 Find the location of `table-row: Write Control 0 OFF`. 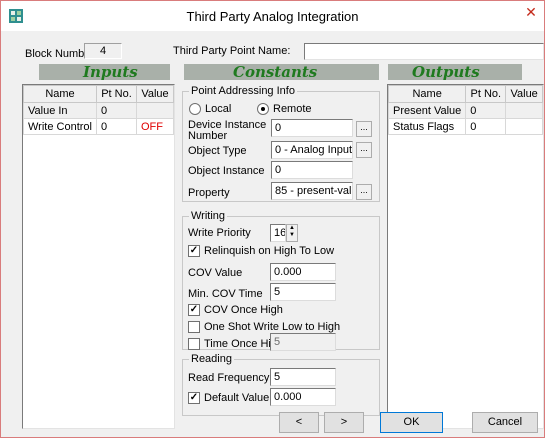

table-row: Write Control 0 OFF is located at coordinates (99, 126).